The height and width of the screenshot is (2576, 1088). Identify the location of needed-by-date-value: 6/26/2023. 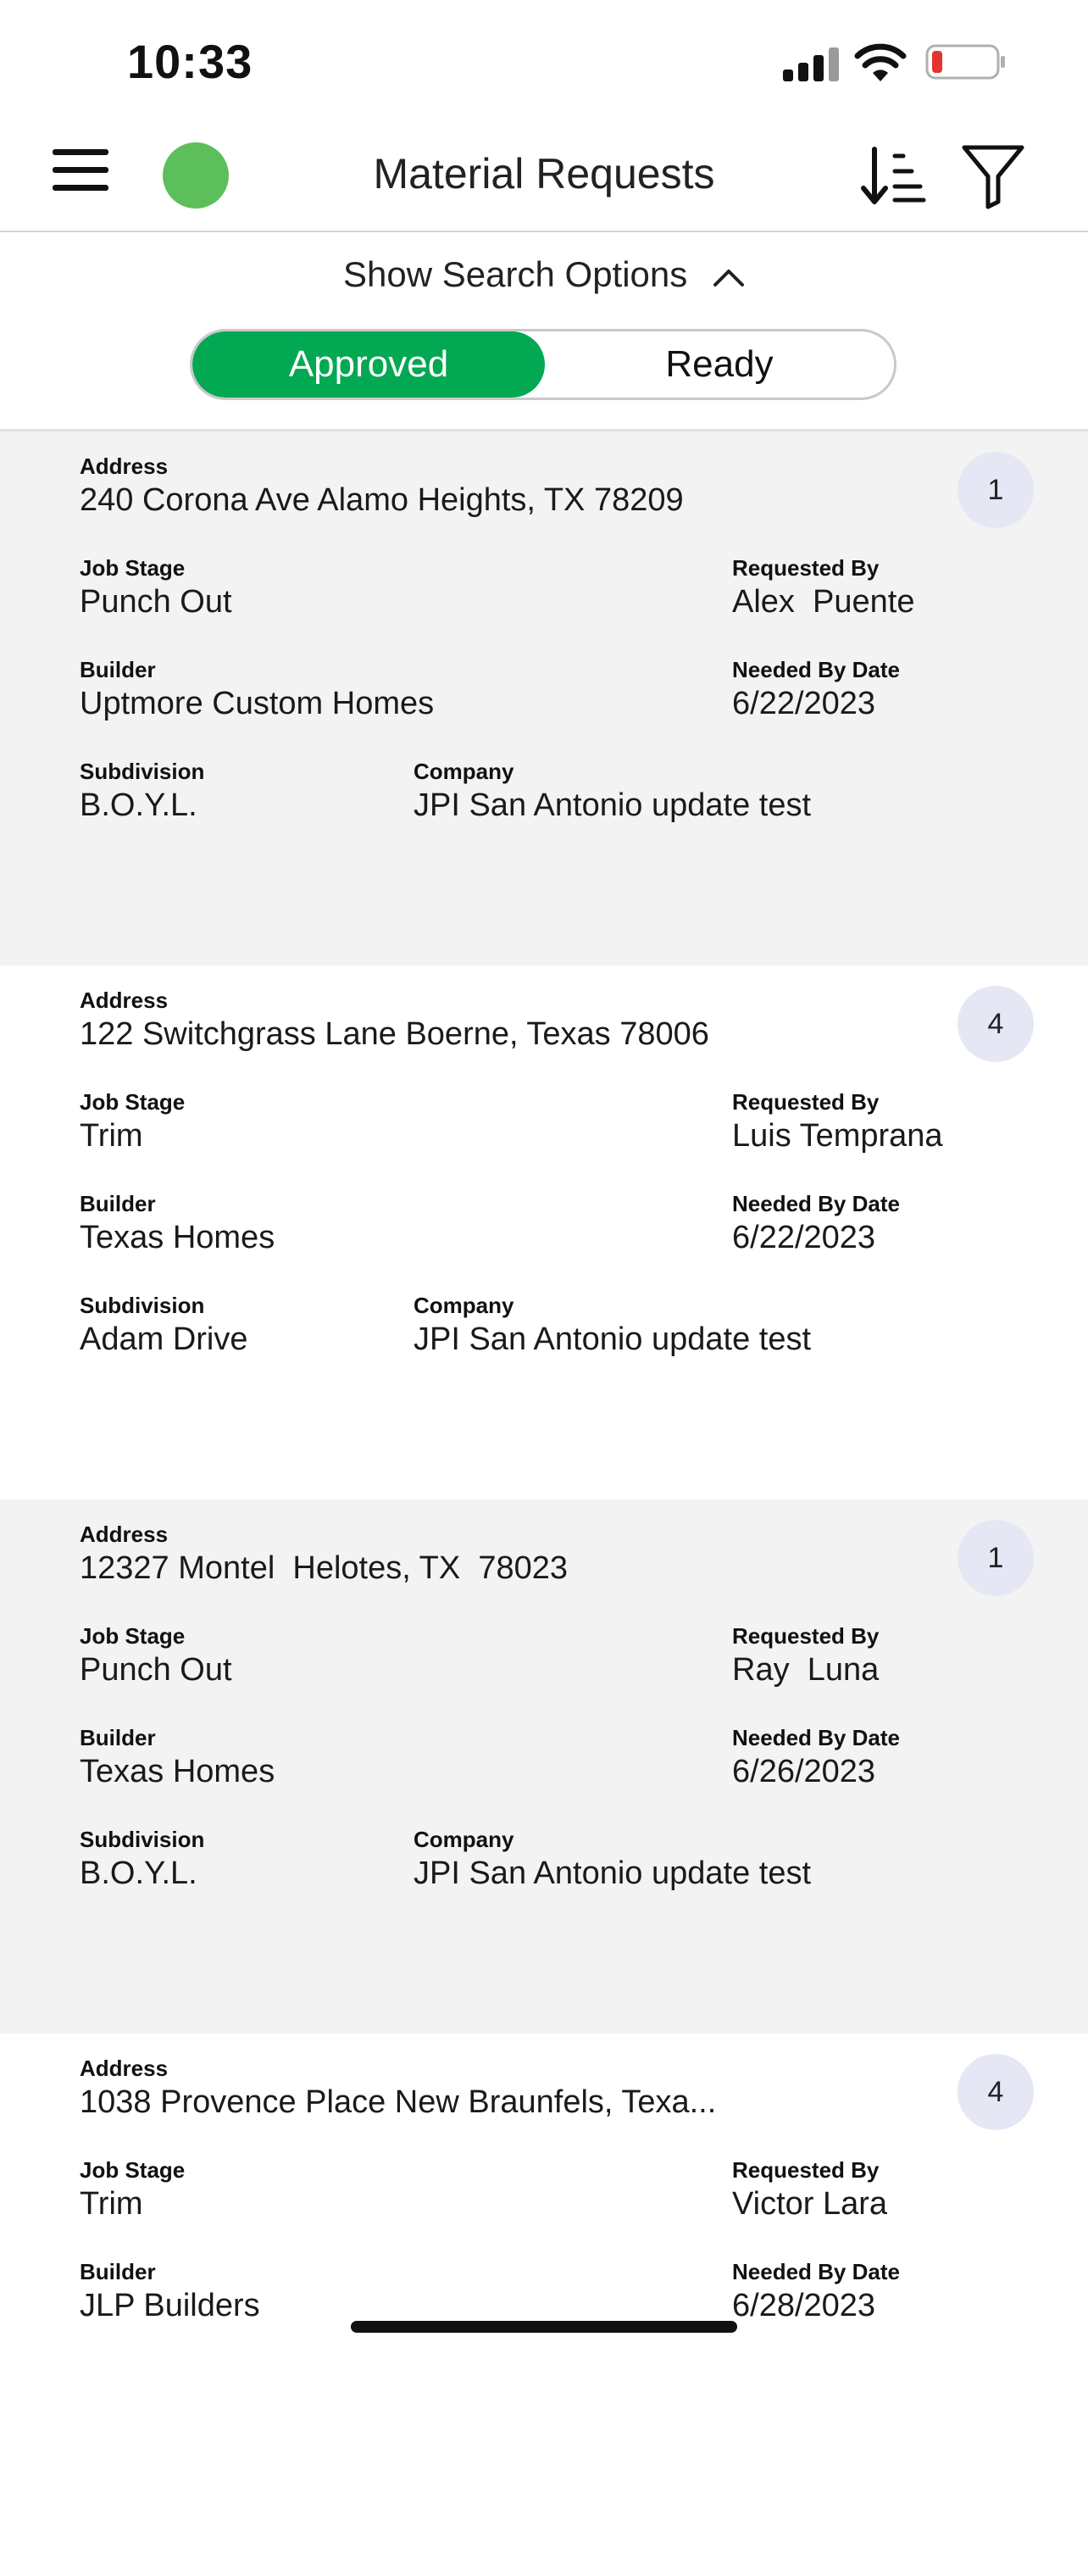
(804, 1771).